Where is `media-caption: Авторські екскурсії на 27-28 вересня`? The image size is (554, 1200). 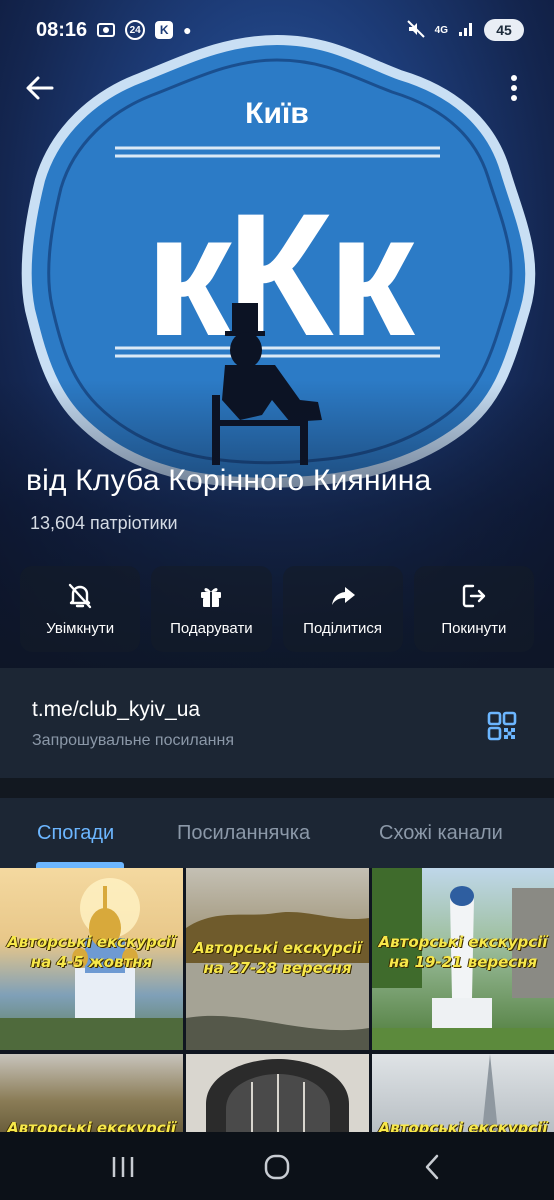
media-caption: Авторські екскурсії на 27-28 вересня is located at coordinates (277, 958).